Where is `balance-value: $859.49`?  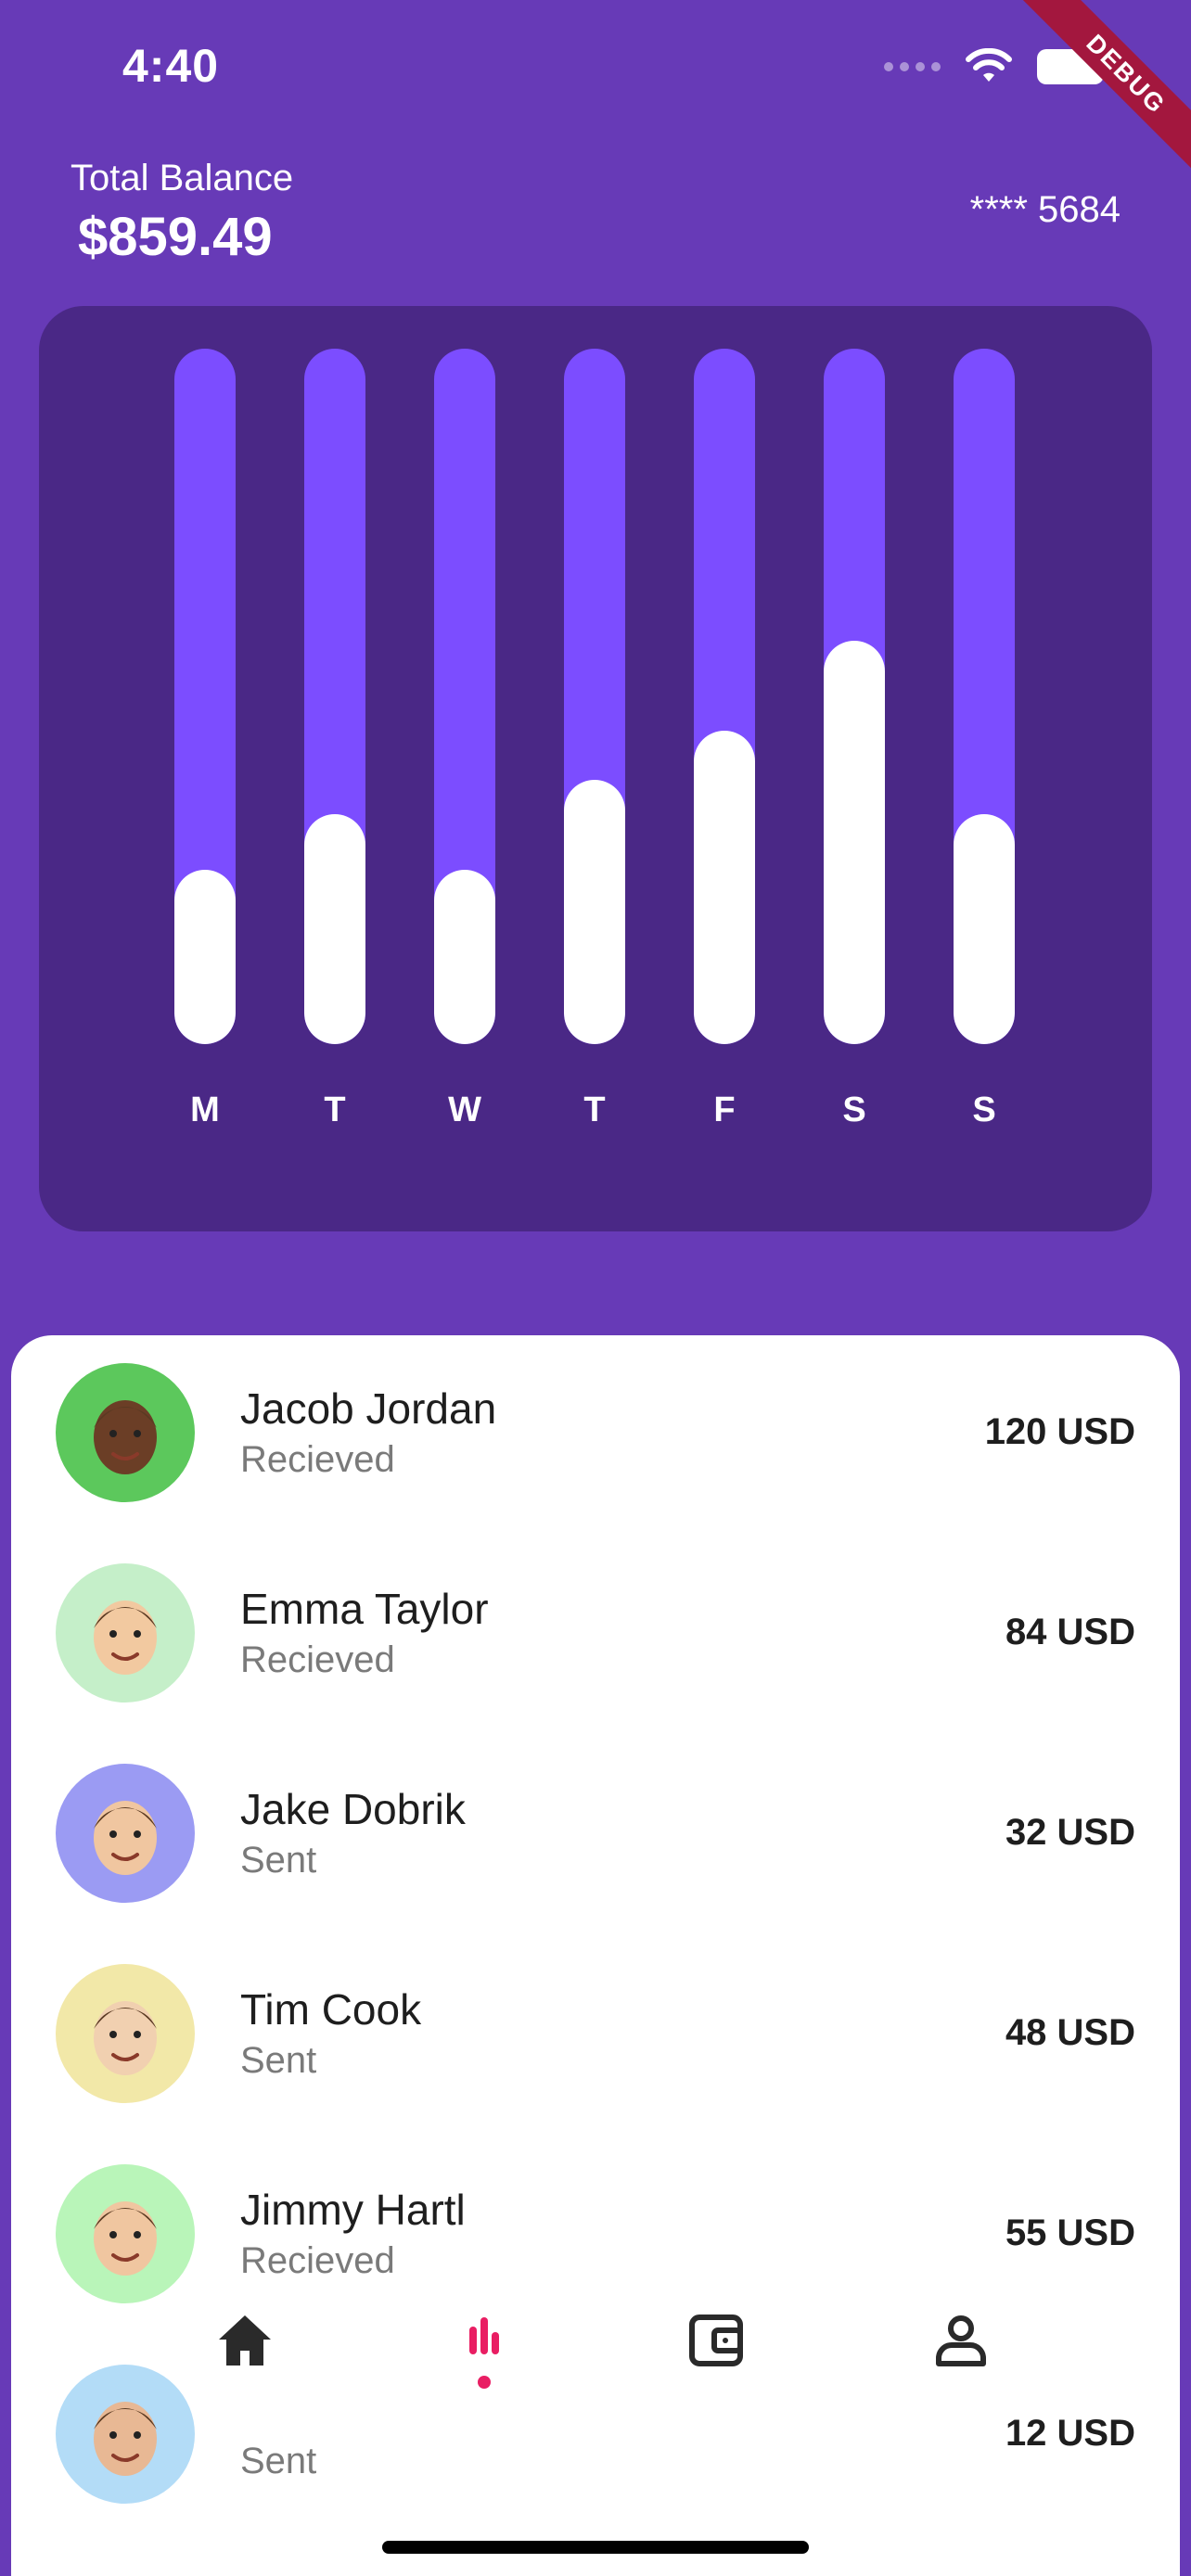
balance-value: $859.49 is located at coordinates (175, 237).